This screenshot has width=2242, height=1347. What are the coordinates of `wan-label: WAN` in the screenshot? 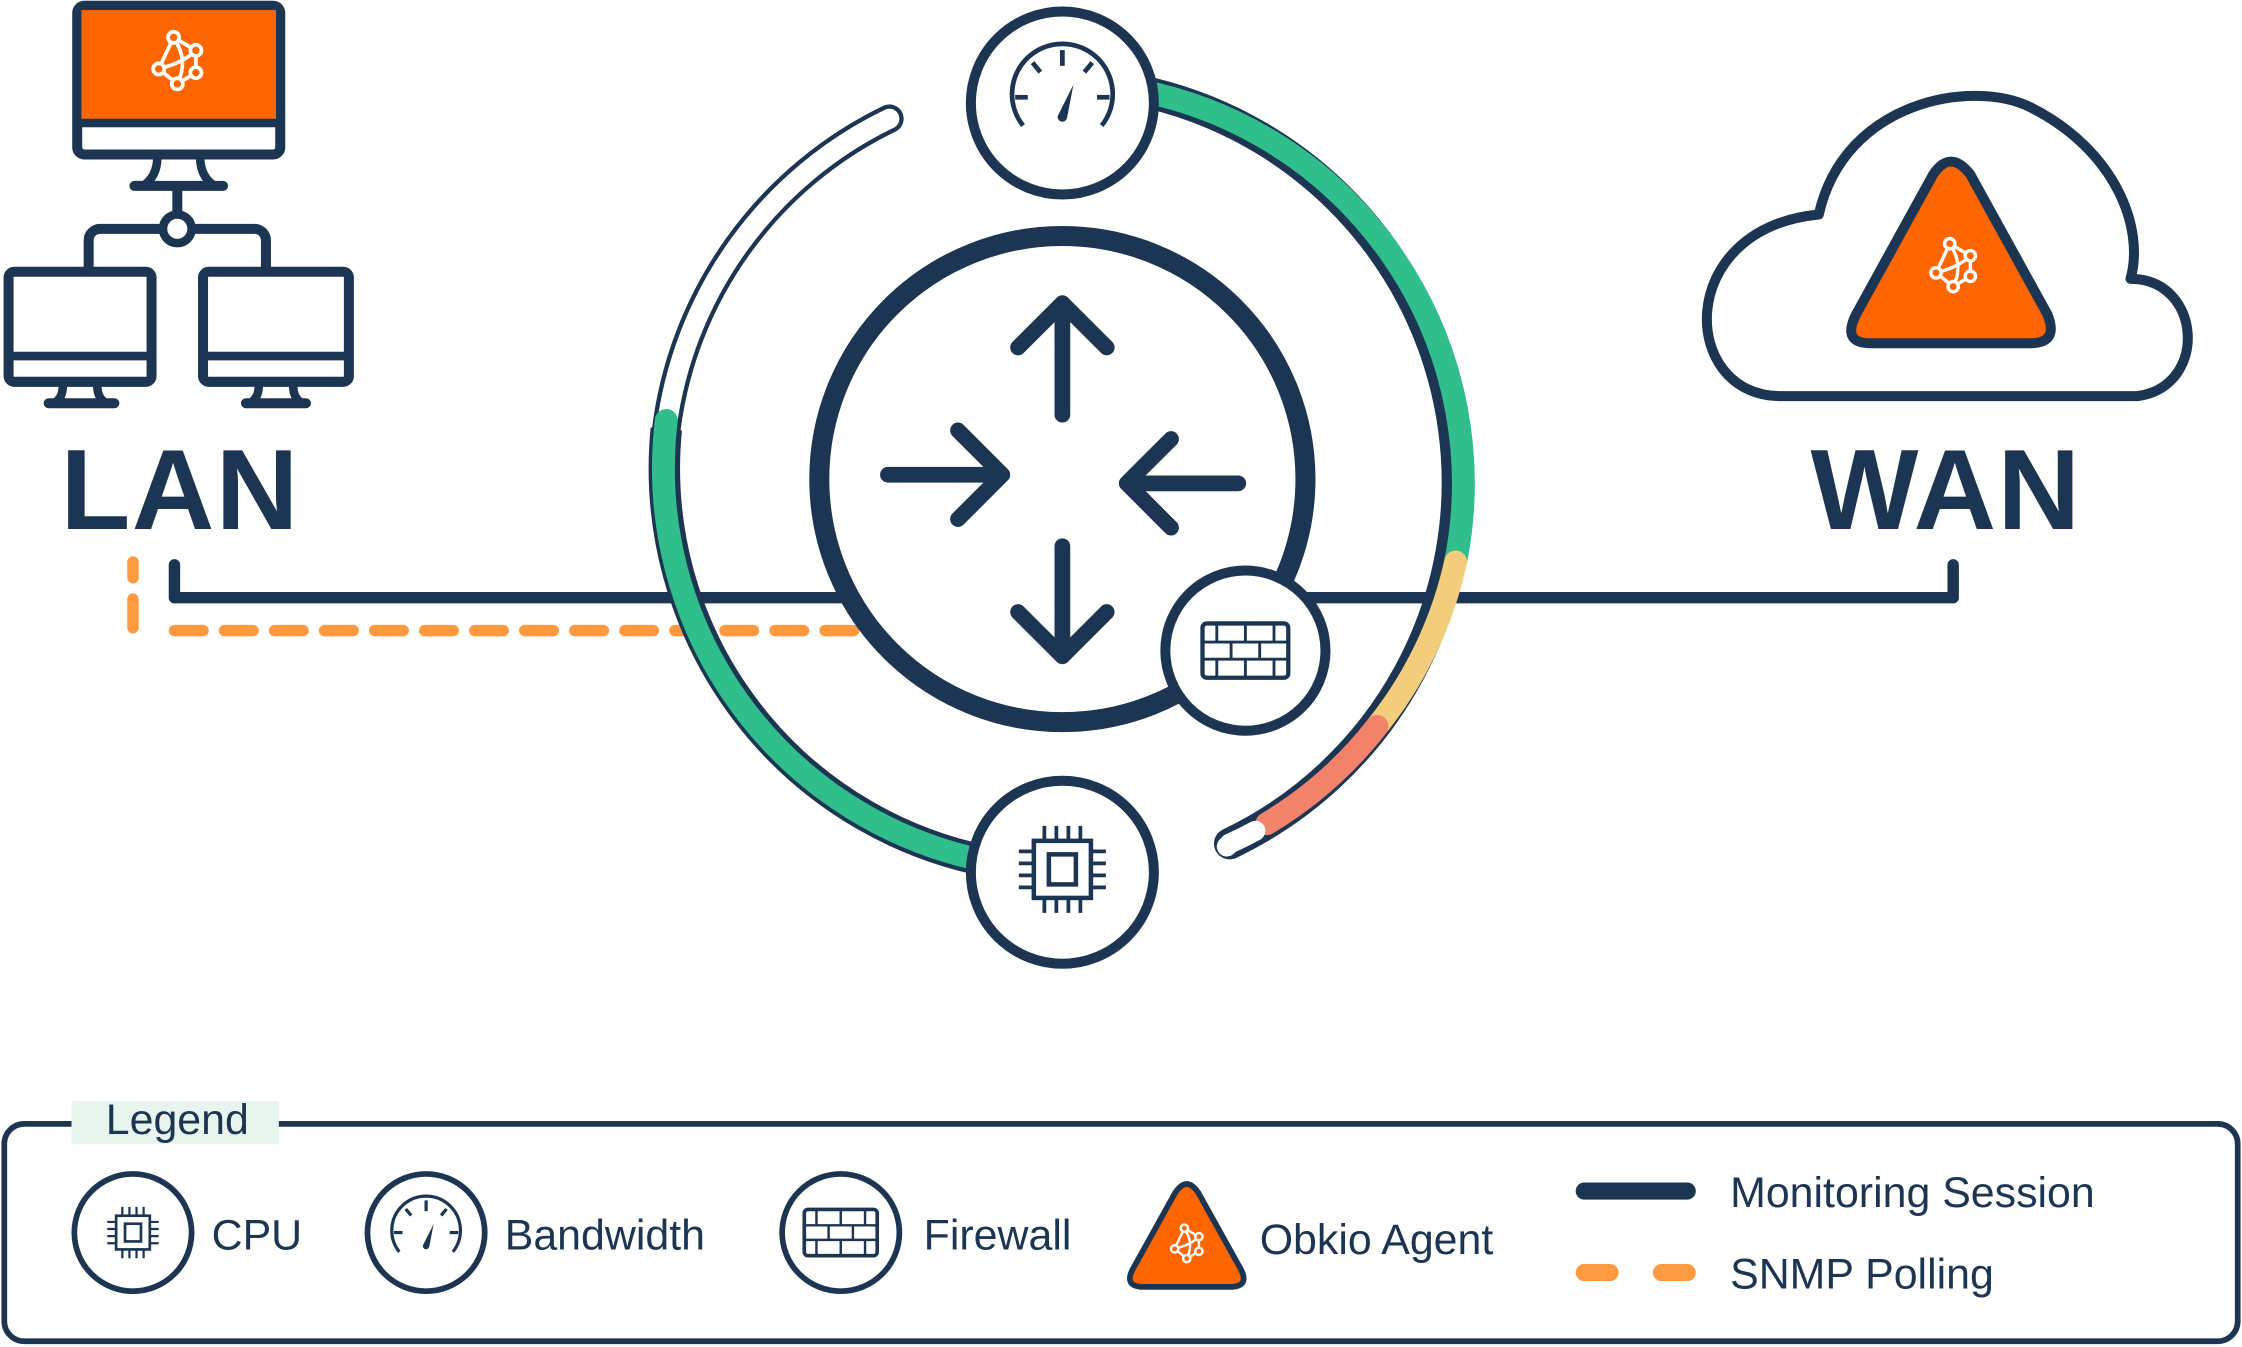 It's located at (1945, 490).